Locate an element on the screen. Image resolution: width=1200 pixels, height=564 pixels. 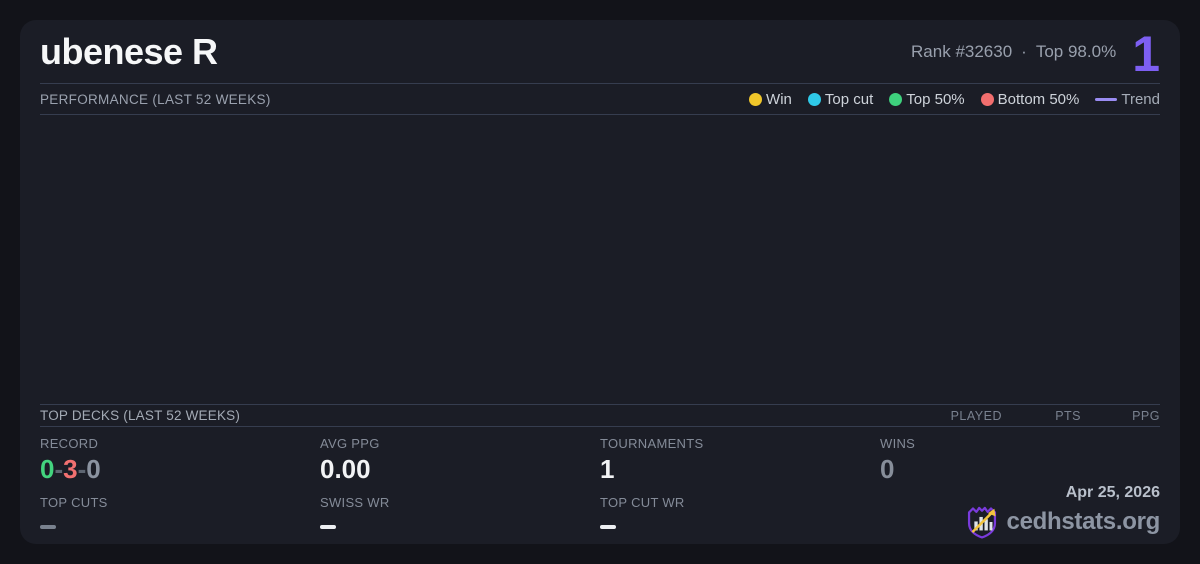
avg-ppg-label: AVG PPG is located at coordinates (350, 444).